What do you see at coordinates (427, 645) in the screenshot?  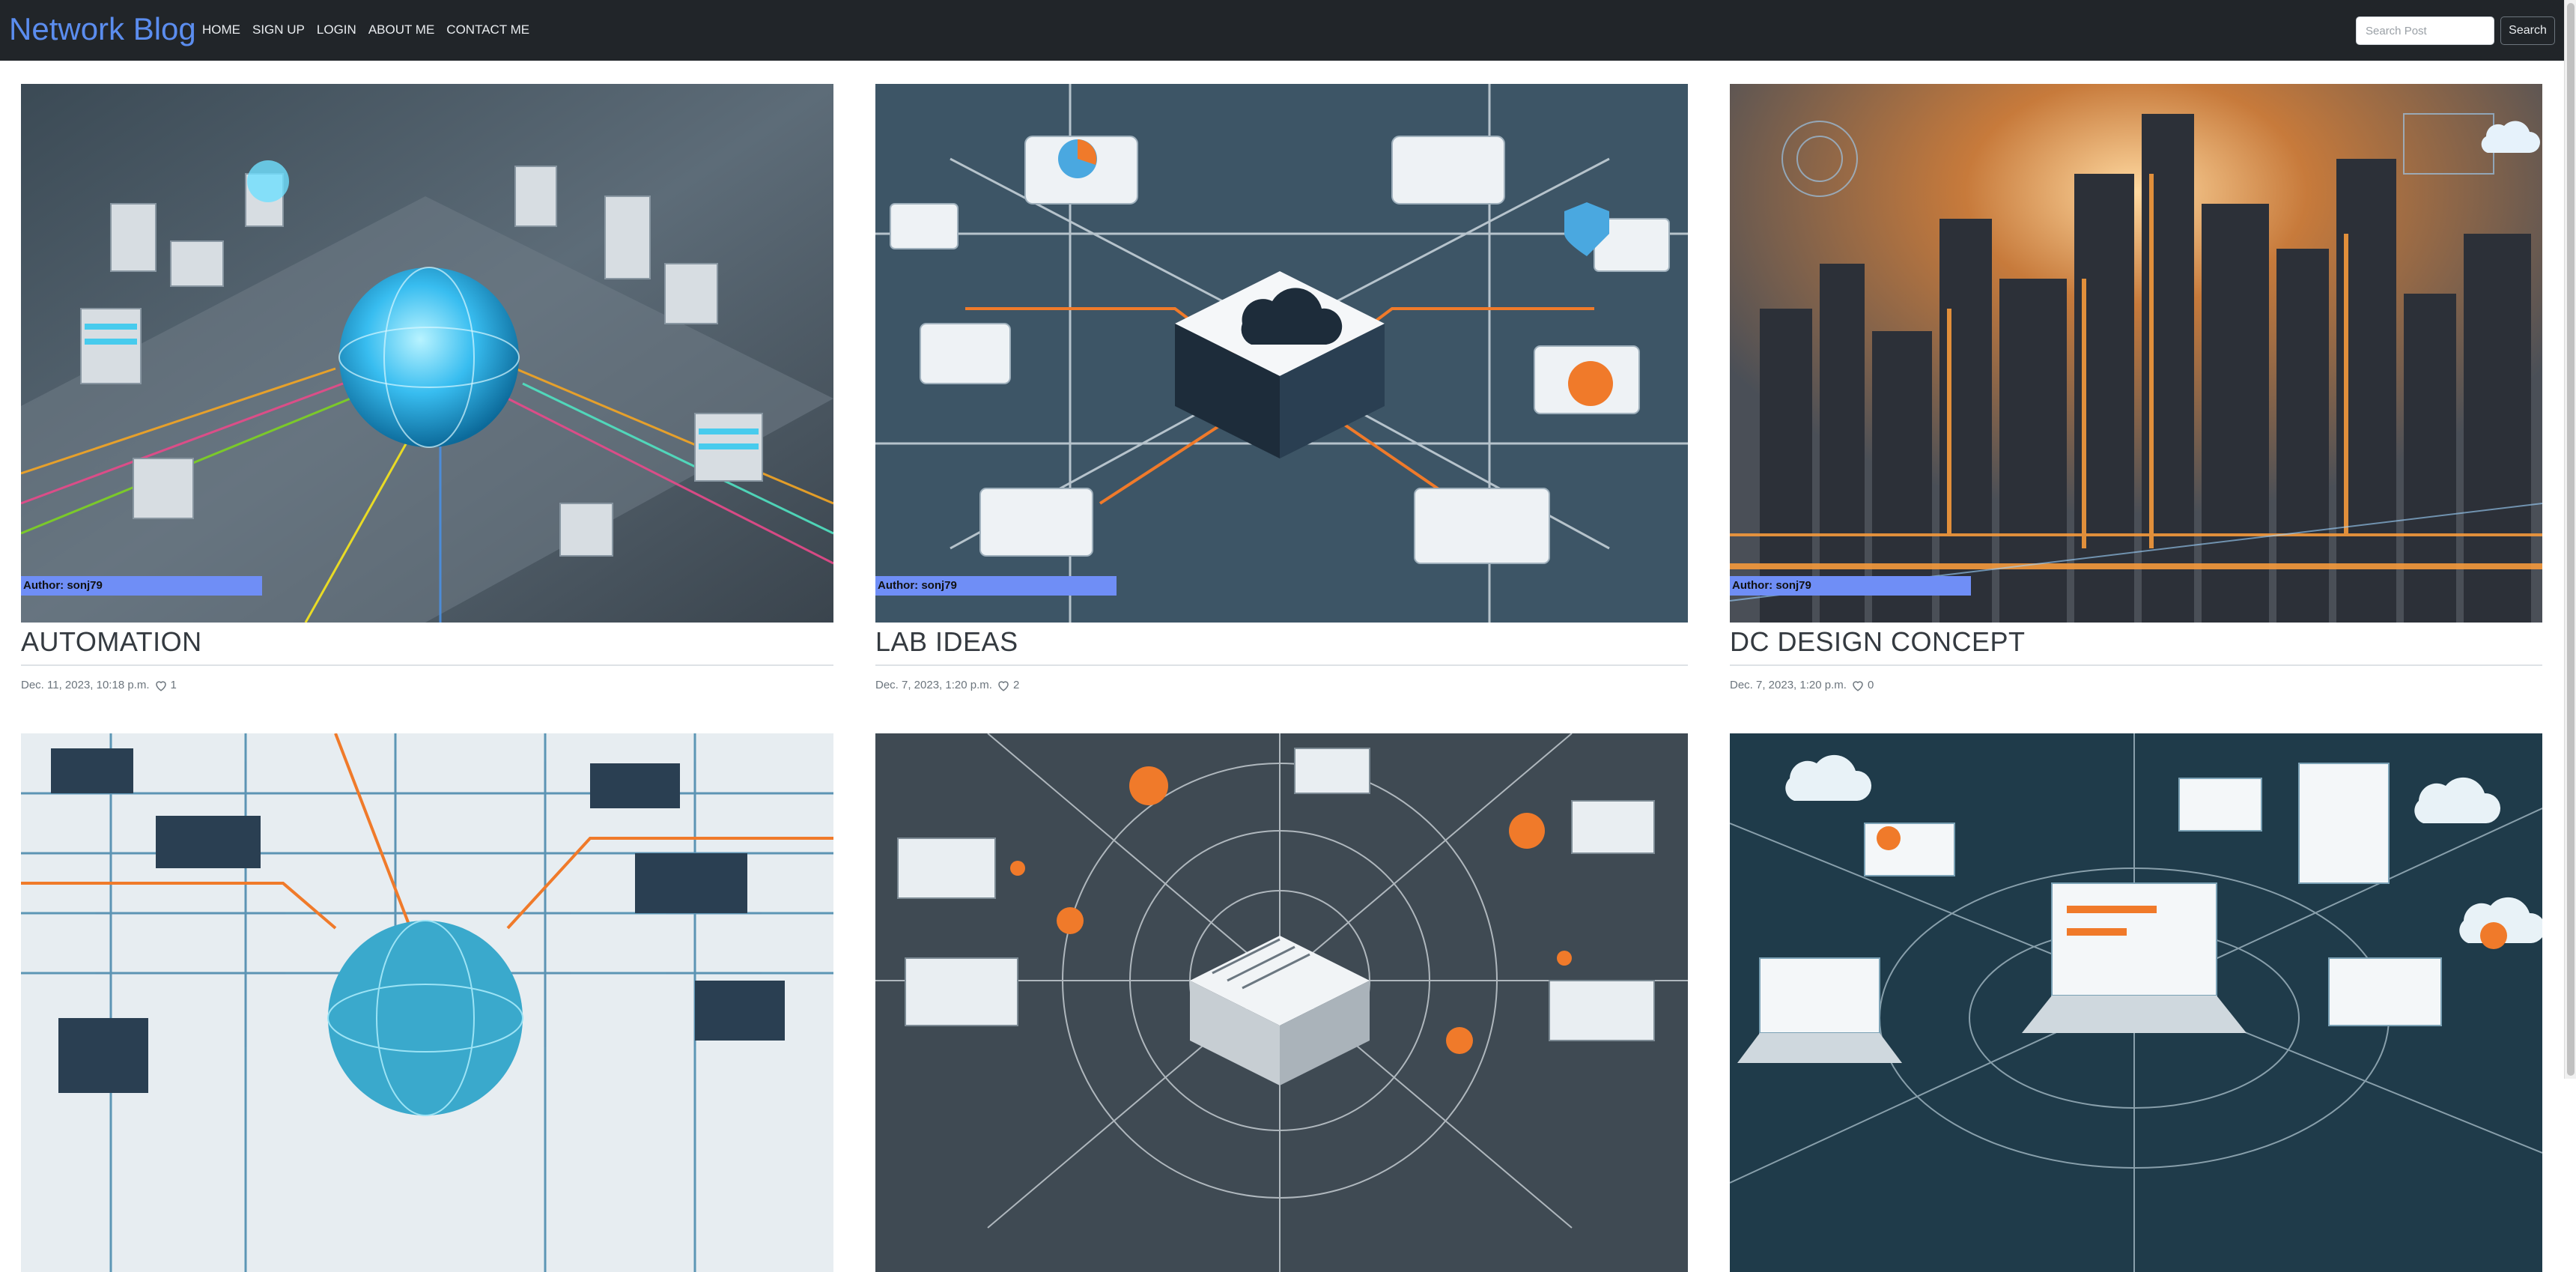 I see `post-title: AUTOMATION` at bounding box center [427, 645].